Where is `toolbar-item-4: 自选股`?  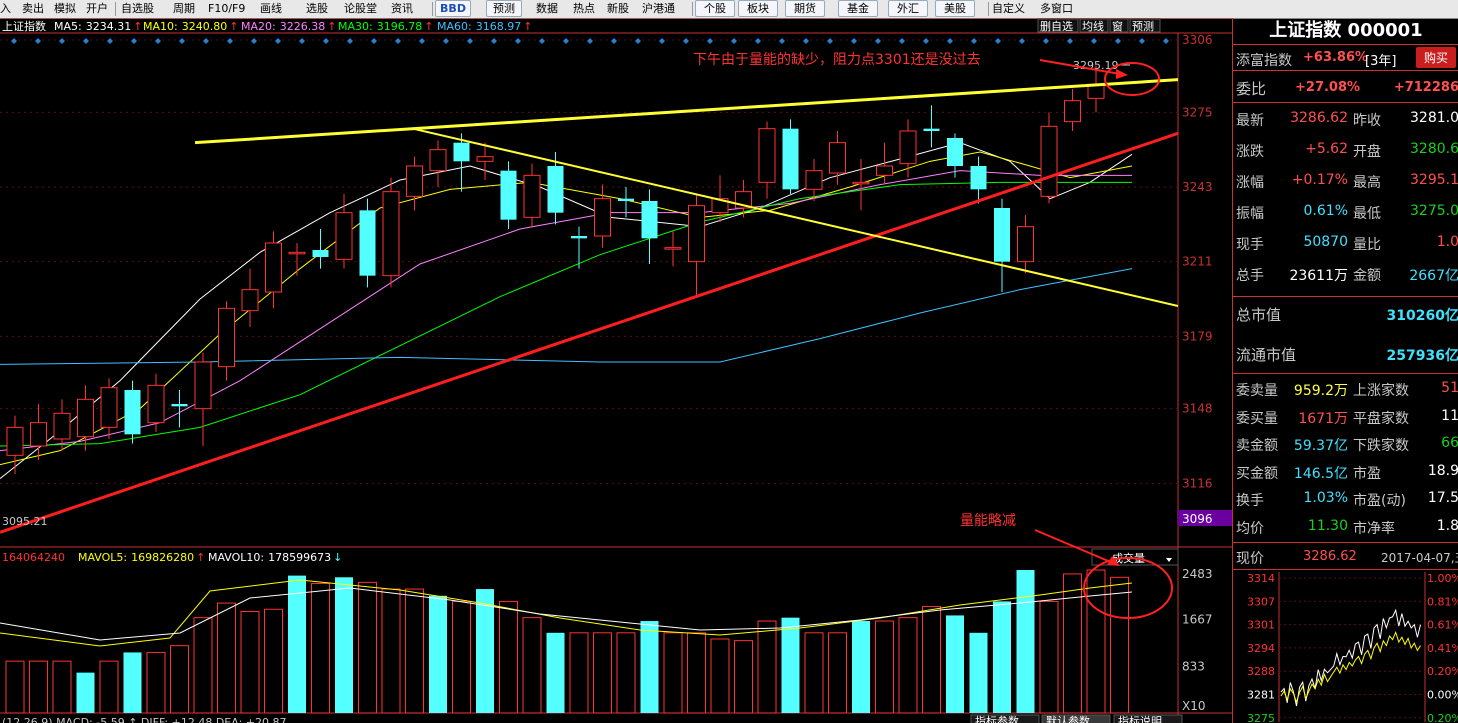
toolbar-item-4: 自选股 is located at coordinates (142, 9).